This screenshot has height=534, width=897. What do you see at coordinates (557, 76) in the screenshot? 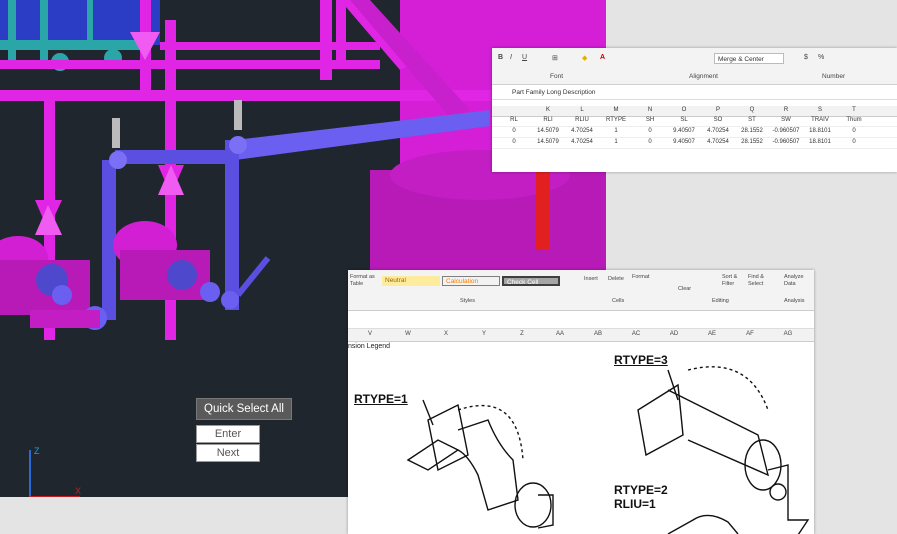
I see `font-group-label: Font` at bounding box center [557, 76].